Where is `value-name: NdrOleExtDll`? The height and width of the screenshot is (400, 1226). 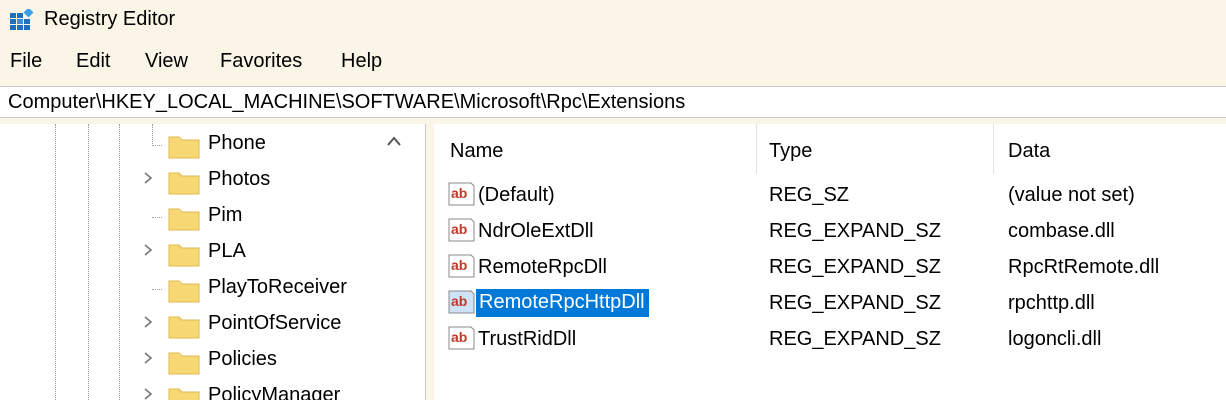
value-name: NdrOleExtDll is located at coordinates (536, 231).